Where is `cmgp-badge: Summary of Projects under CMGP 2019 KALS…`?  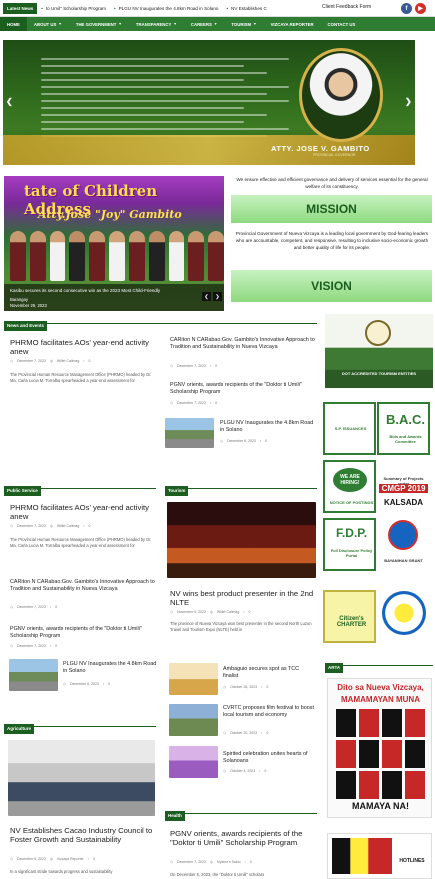
cmgp-badge: Summary of Projects under CMGP 2019 KALS… is located at coordinates (403, 486).